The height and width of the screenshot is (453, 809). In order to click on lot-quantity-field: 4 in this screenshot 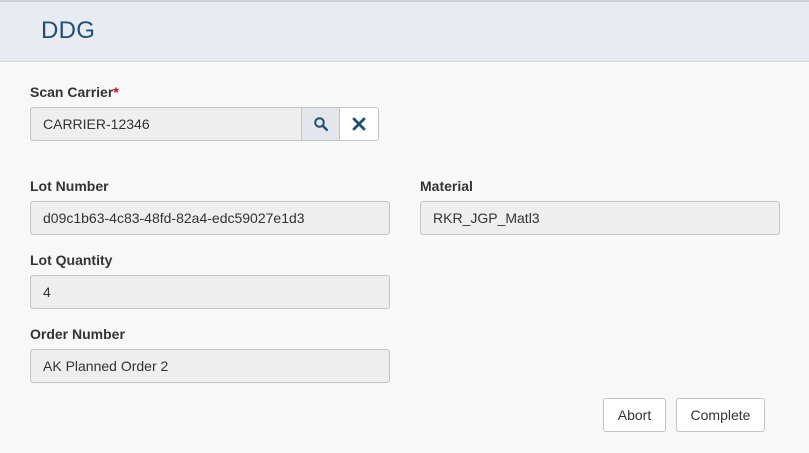, I will do `click(210, 292)`.